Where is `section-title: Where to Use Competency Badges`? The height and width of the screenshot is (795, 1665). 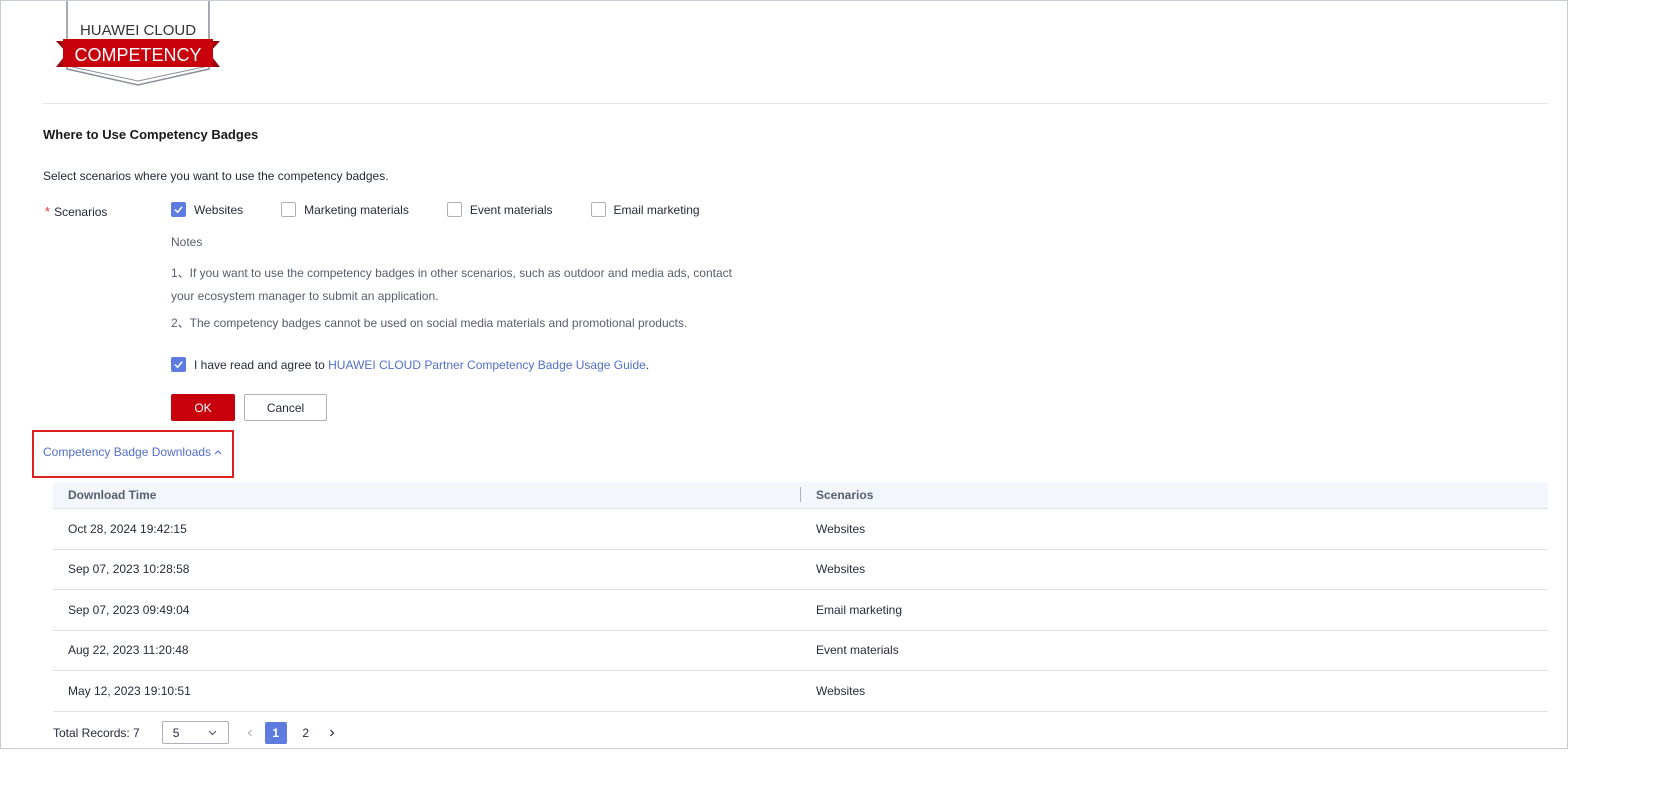
section-title: Where to Use Competency Badges is located at coordinates (151, 134).